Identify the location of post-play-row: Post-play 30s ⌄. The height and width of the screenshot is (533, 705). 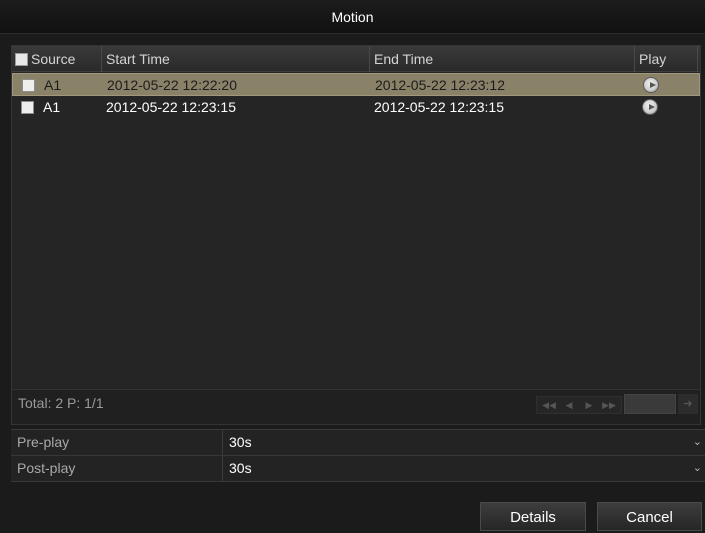
(358, 469).